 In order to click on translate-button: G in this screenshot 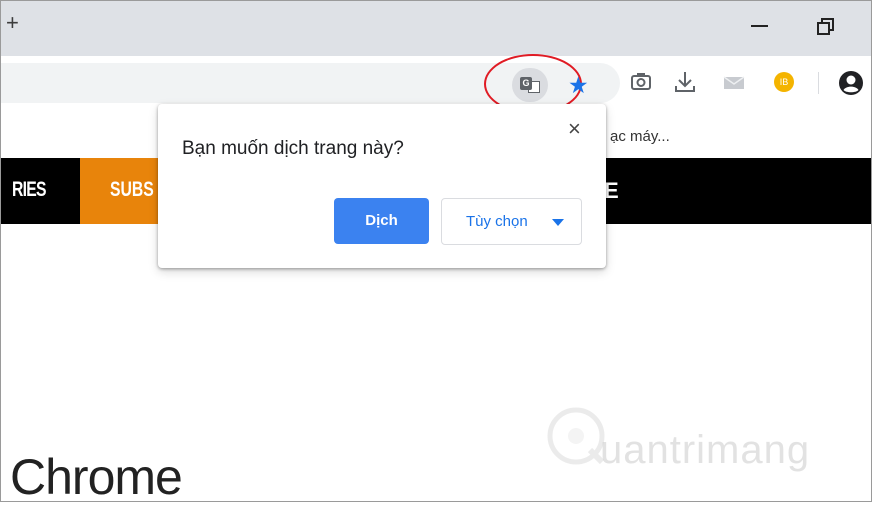, I will do `click(530, 85)`.